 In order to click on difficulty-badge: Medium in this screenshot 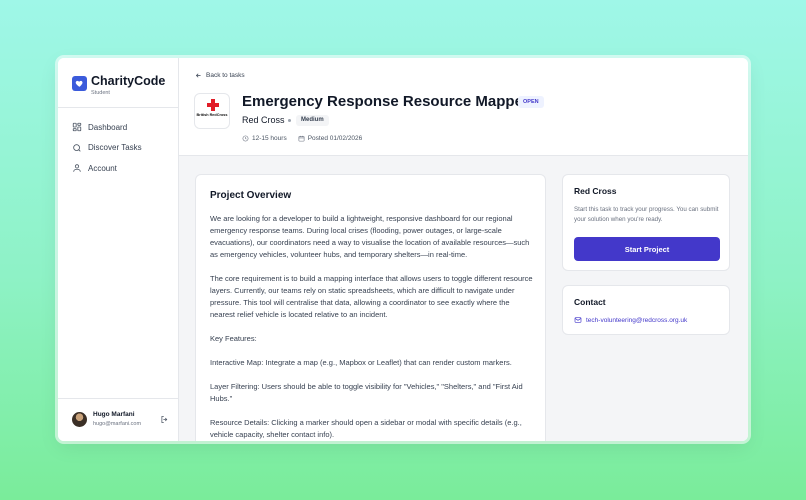, I will do `click(312, 120)`.